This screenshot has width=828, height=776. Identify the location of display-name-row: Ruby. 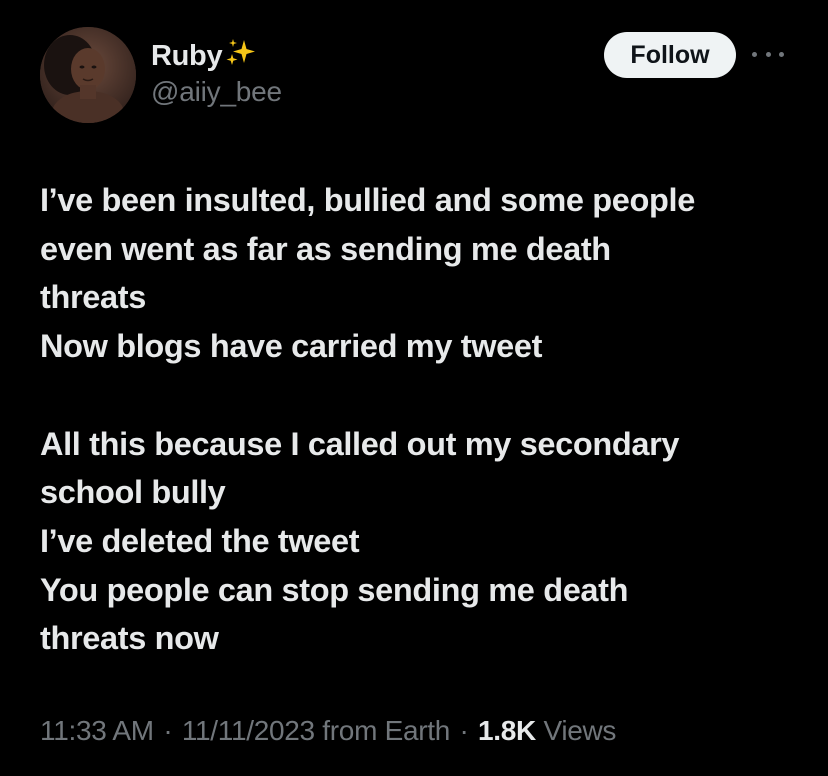
(216, 56).